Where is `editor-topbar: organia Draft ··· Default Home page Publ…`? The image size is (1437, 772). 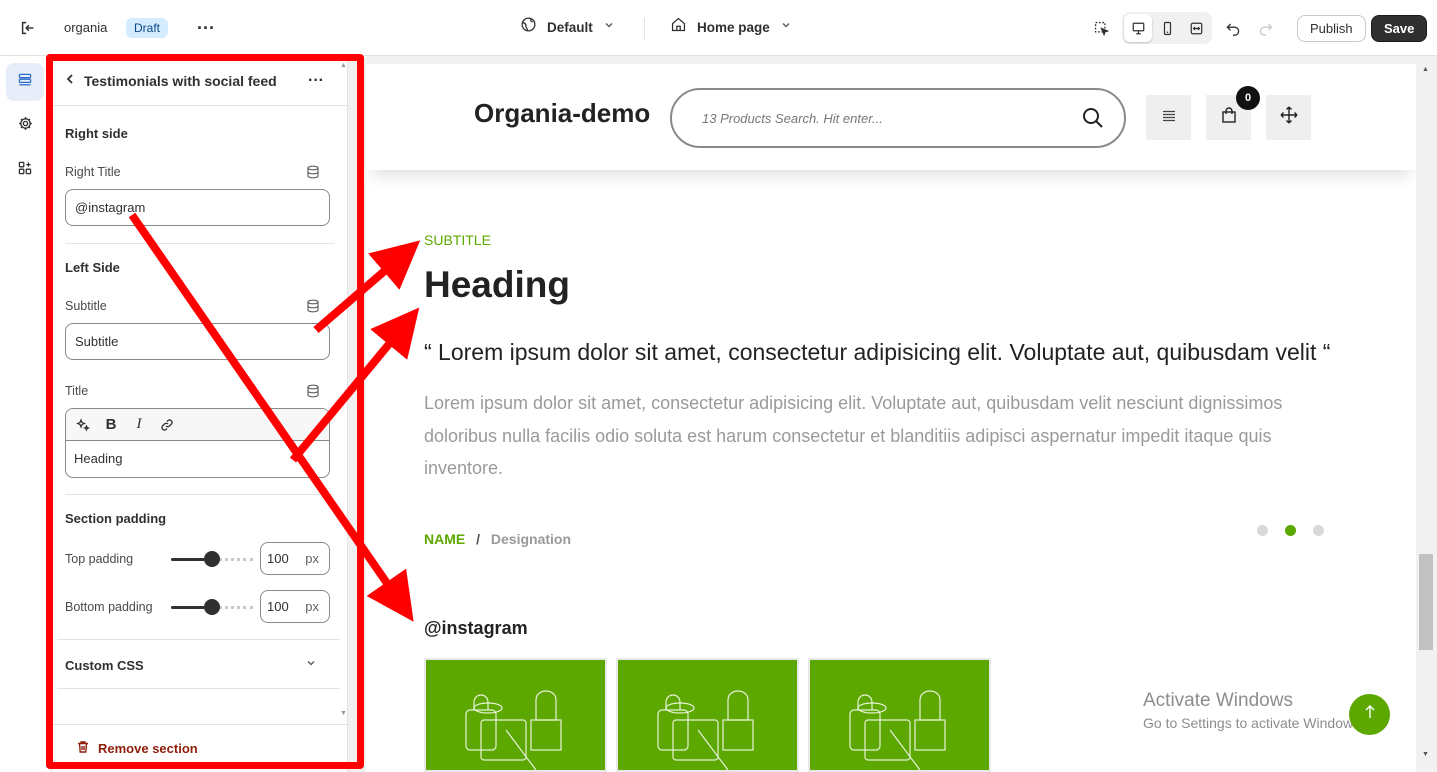
editor-topbar: organia Draft ··· Default Home page Publ… is located at coordinates (718, 28).